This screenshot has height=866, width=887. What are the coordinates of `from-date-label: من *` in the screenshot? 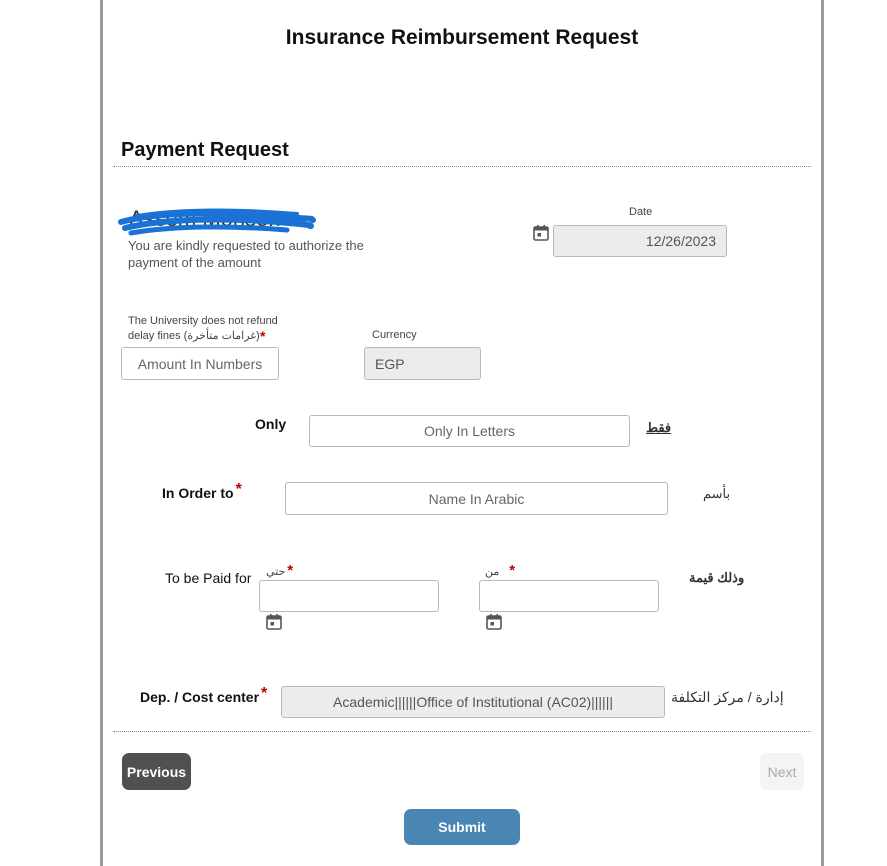 It's located at (500, 570).